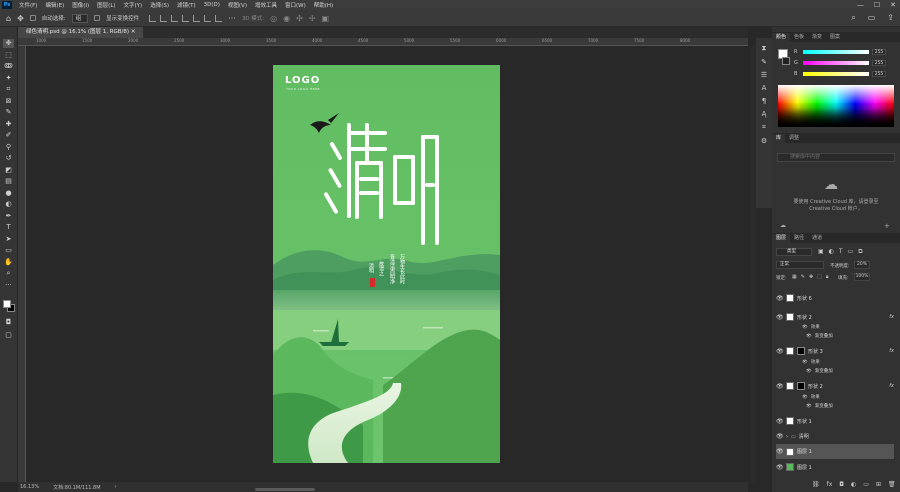  I want to click on magic-wand-tool: ✦, so click(8, 78).